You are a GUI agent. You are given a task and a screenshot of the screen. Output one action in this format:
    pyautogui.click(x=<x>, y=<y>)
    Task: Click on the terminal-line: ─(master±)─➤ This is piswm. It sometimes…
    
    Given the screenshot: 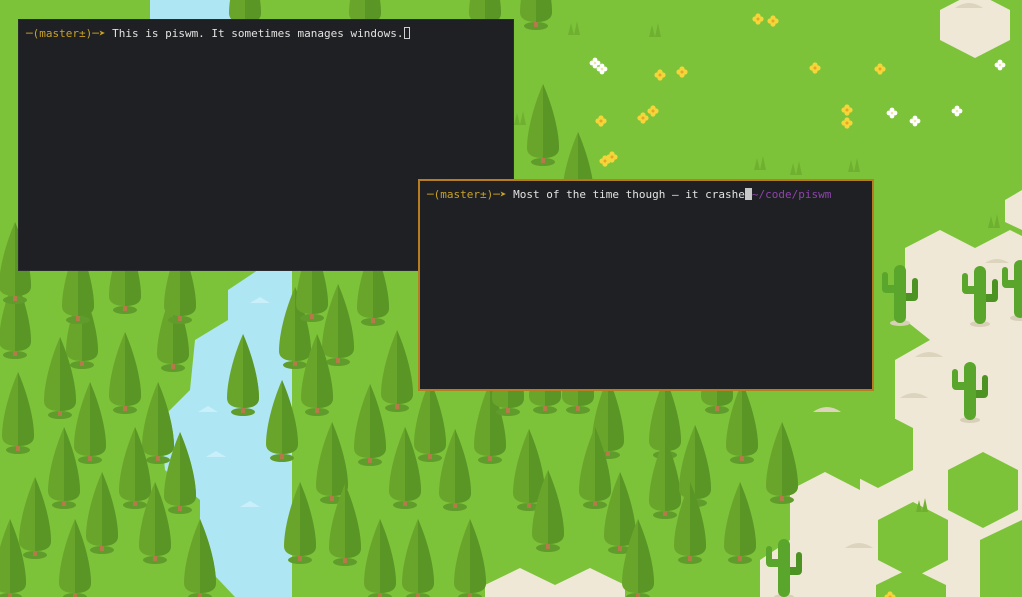 What is the action you would take?
    pyautogui.click(x=266, y=34)
    